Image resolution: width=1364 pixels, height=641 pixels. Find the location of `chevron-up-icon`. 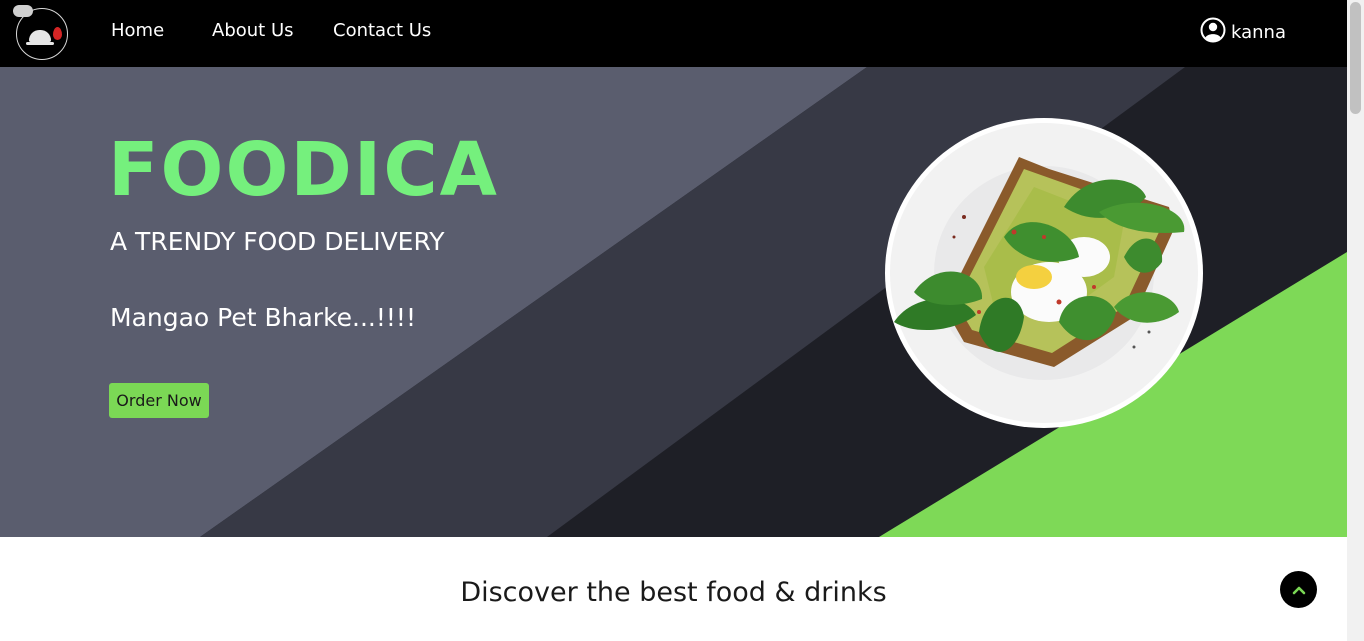

chevron-up-icon is located at coordinates (1299, 589).